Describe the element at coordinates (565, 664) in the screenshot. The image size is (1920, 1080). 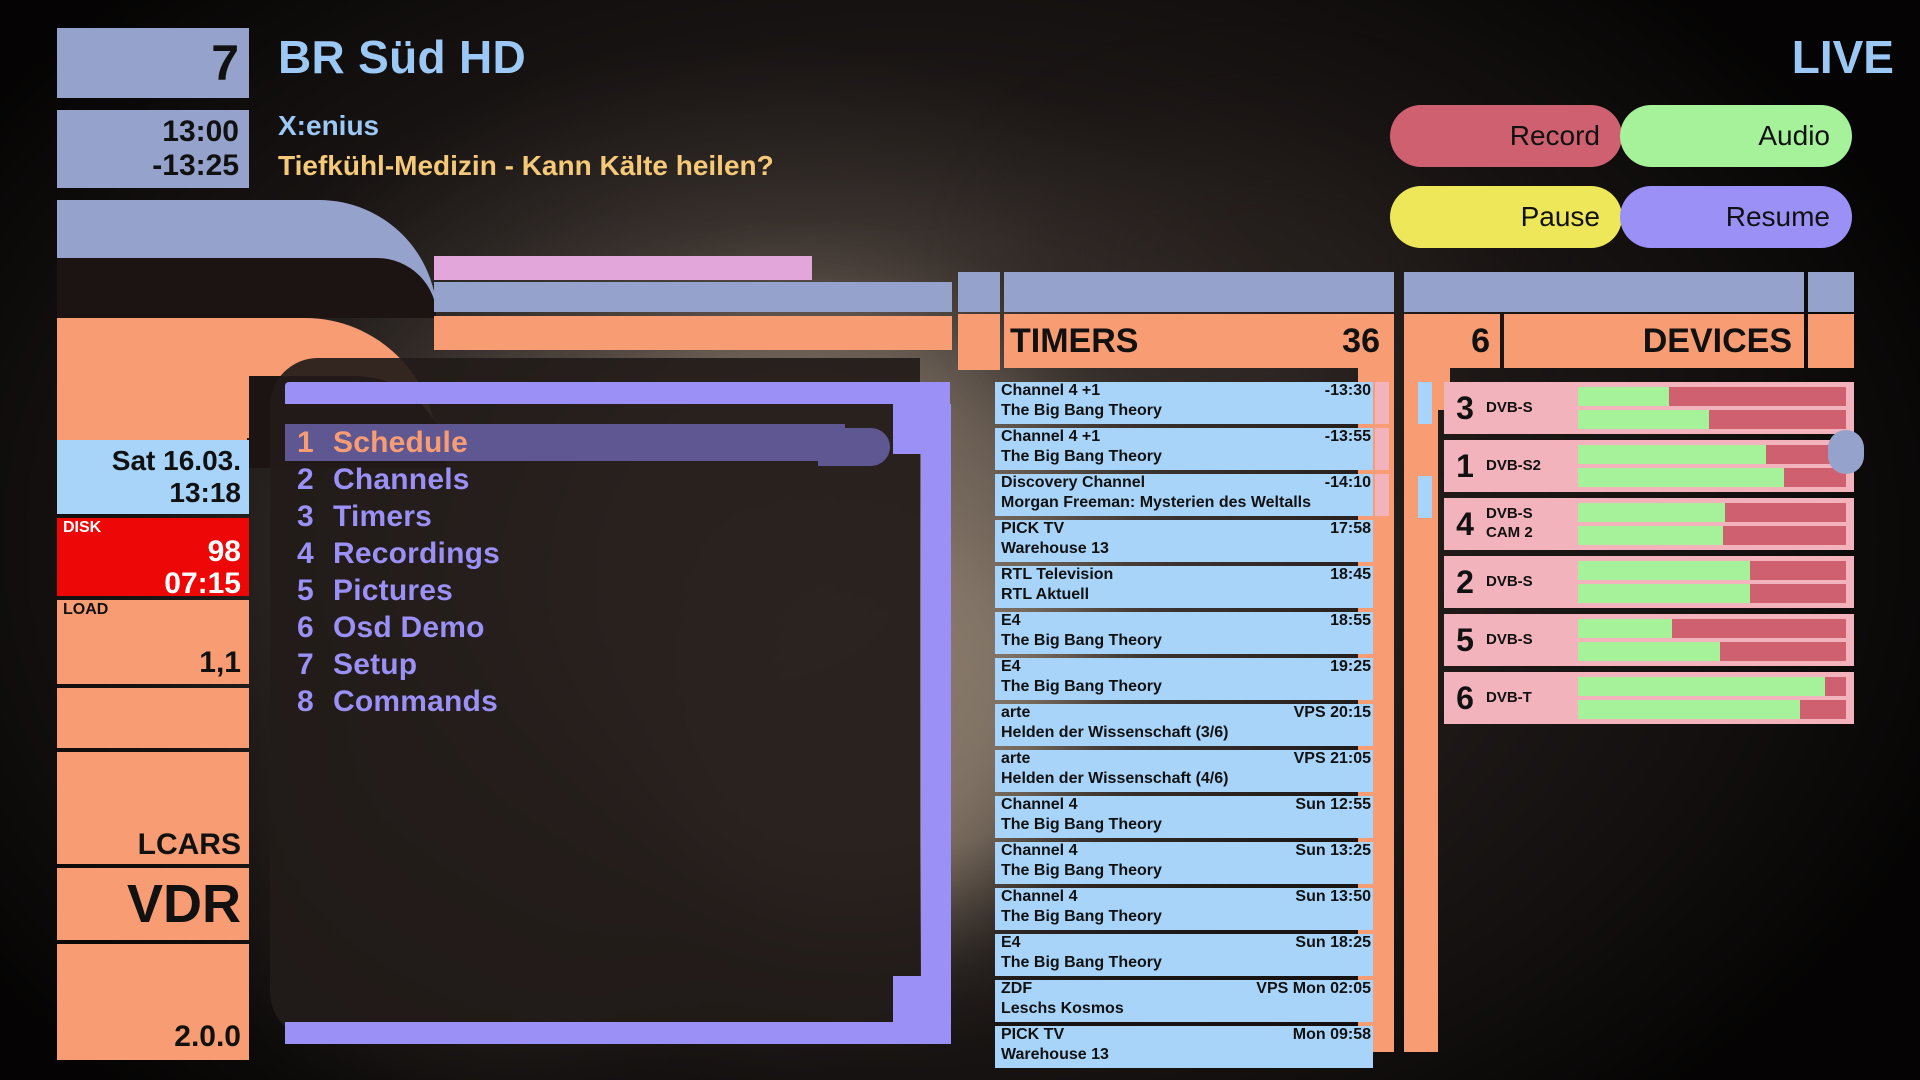
I see `menu-item-setup: 7 Setup` at that location.